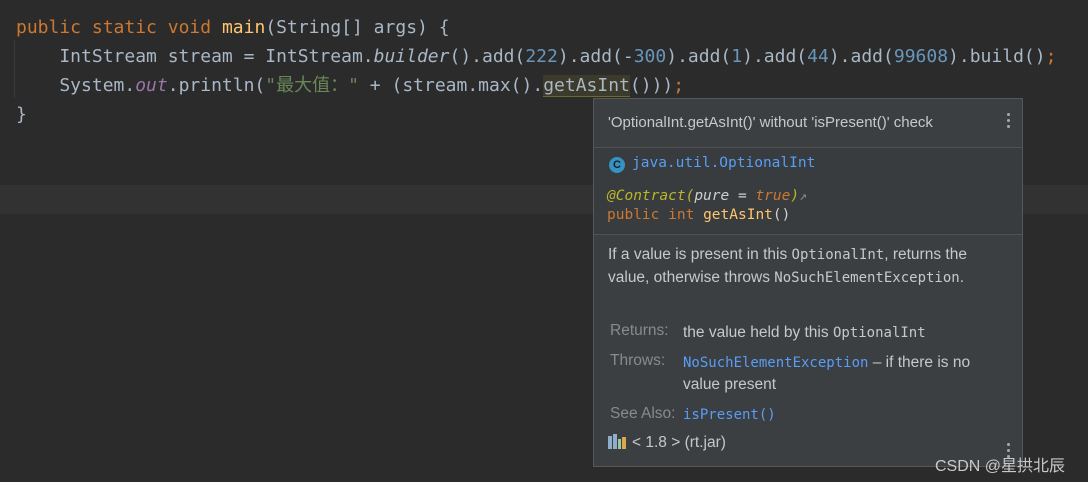 The height and width of the screenshot is (482, 1088). Describe the element at coordinates (679, 442) in the screenshot. I see `library-label: < 1.8 > (rt.jar)` at that location.